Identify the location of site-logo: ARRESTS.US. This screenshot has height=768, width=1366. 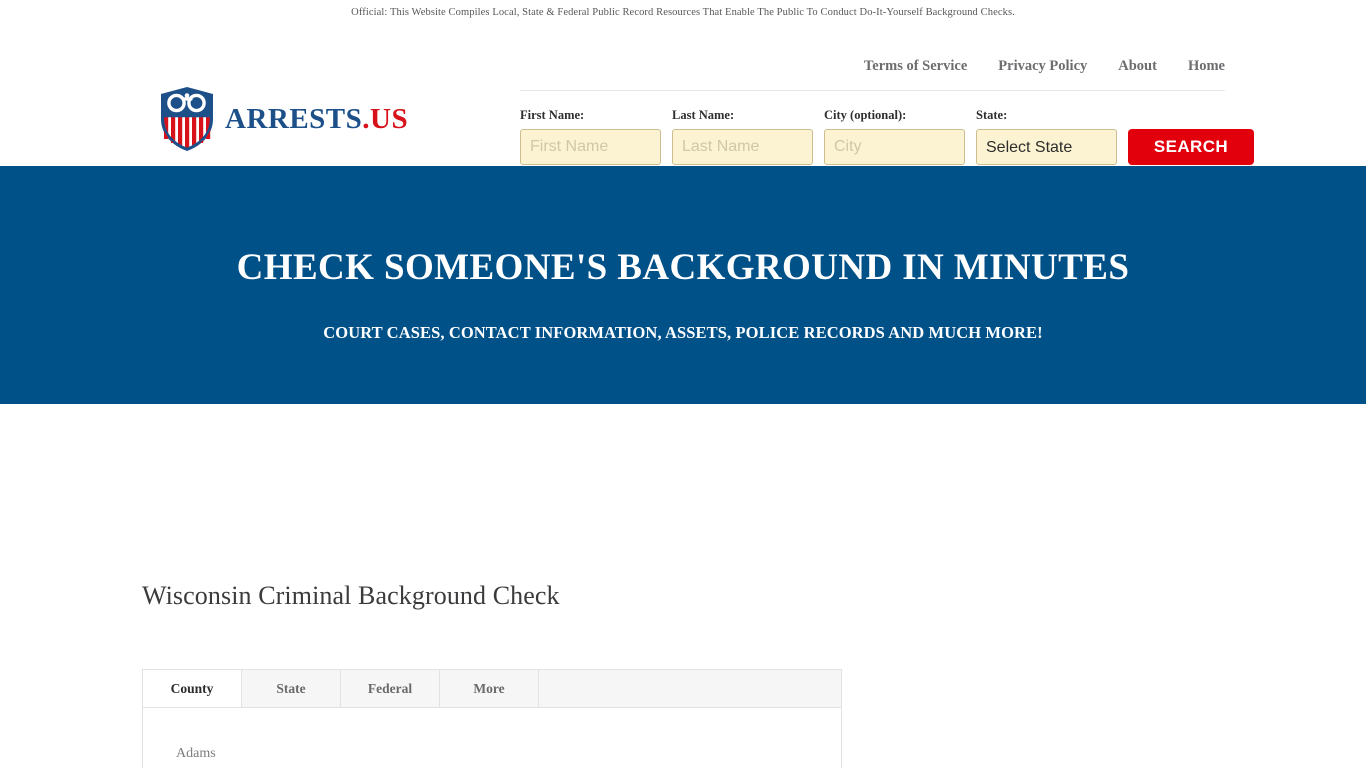
(283, 119).